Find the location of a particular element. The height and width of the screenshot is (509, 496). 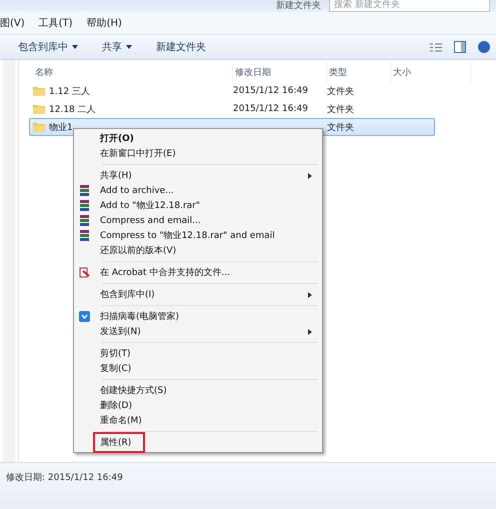

menu-entry: Add to "物业12.18.rar" is located at coordinates (198, 205).